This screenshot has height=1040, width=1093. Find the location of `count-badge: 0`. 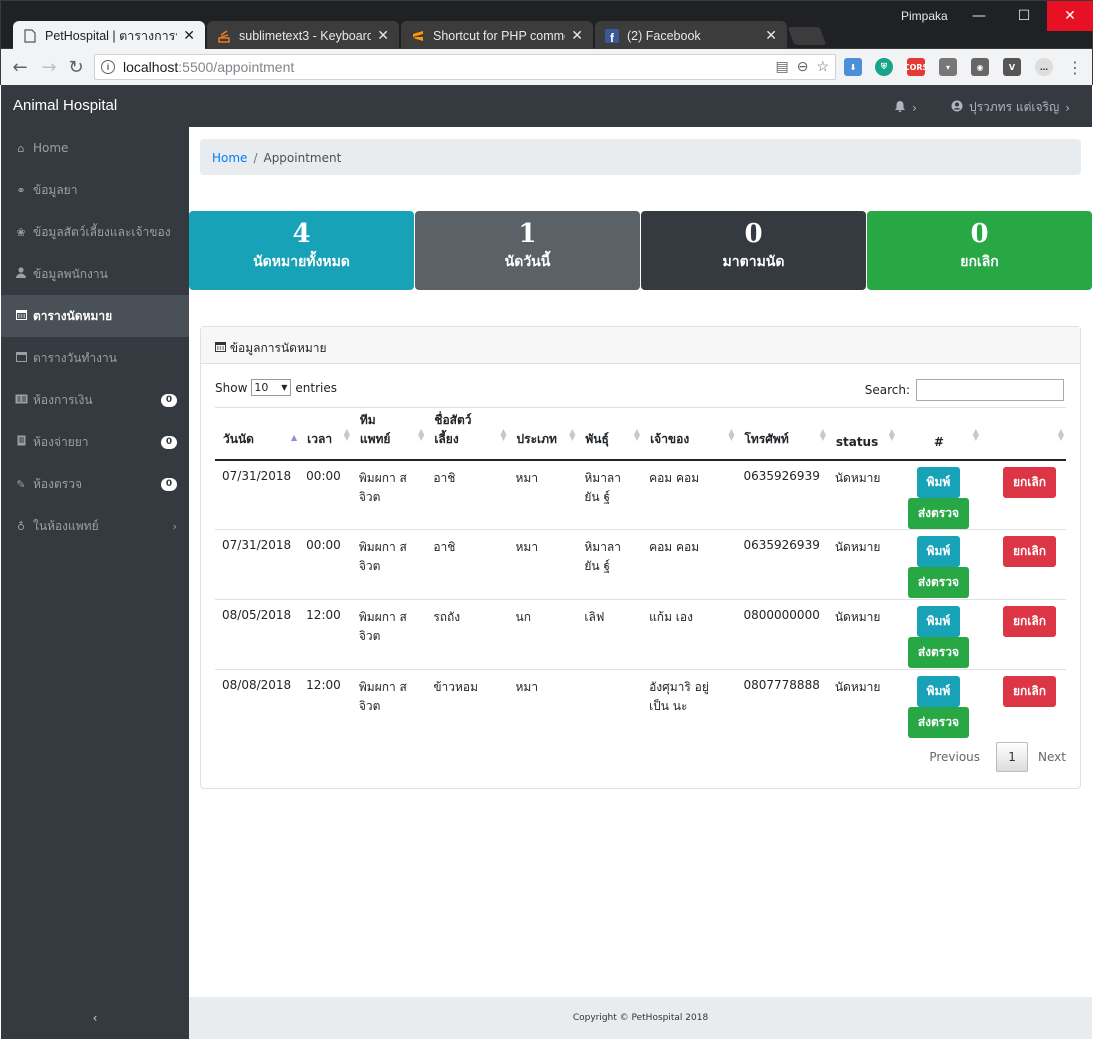

count-badge: 0 is located at coordinates (169, 400).